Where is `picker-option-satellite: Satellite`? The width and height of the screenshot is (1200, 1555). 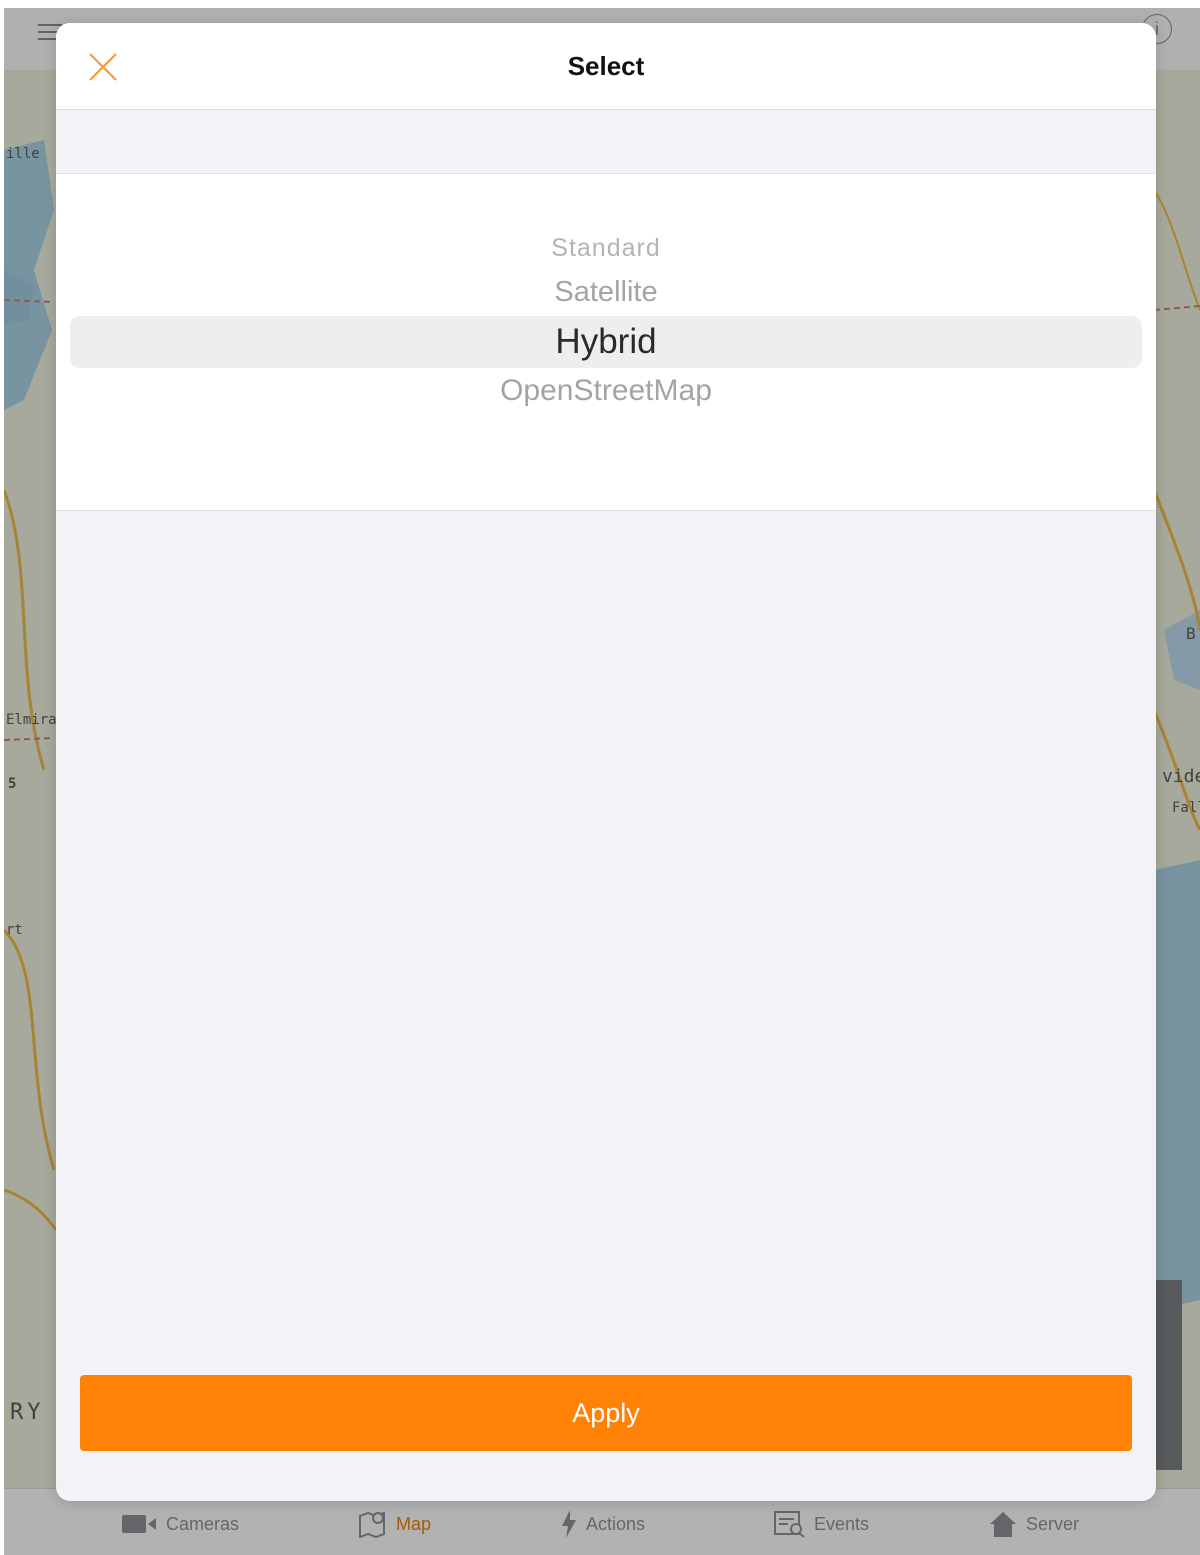
picker-option-satellite: Satellite is located at coordinates (606, 292).